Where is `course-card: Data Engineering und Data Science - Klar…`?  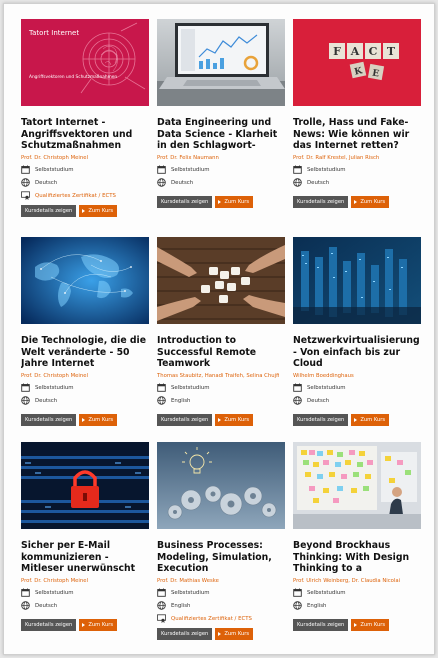
course-card: Data Engineering und Data Science - Klar… is located at coordinates (221, 128).